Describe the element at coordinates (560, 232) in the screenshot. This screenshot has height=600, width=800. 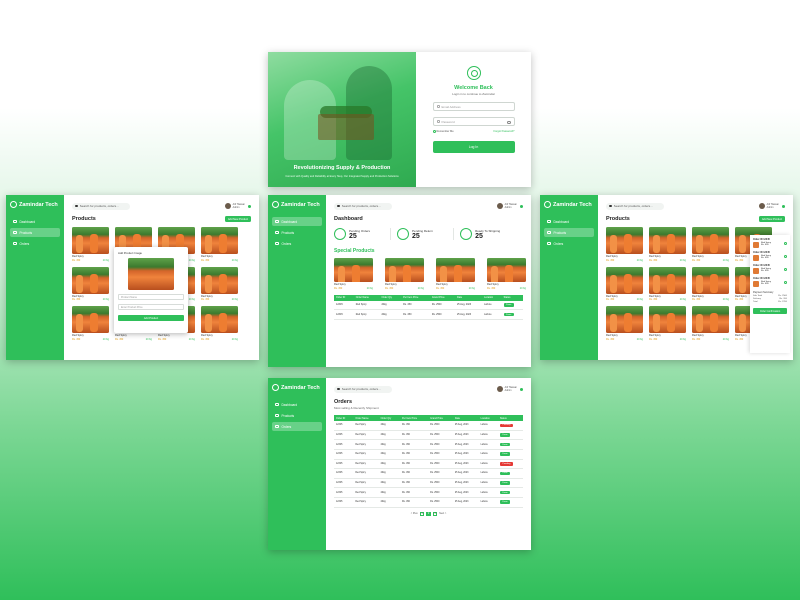
I see `nav-label: Products` at that location.